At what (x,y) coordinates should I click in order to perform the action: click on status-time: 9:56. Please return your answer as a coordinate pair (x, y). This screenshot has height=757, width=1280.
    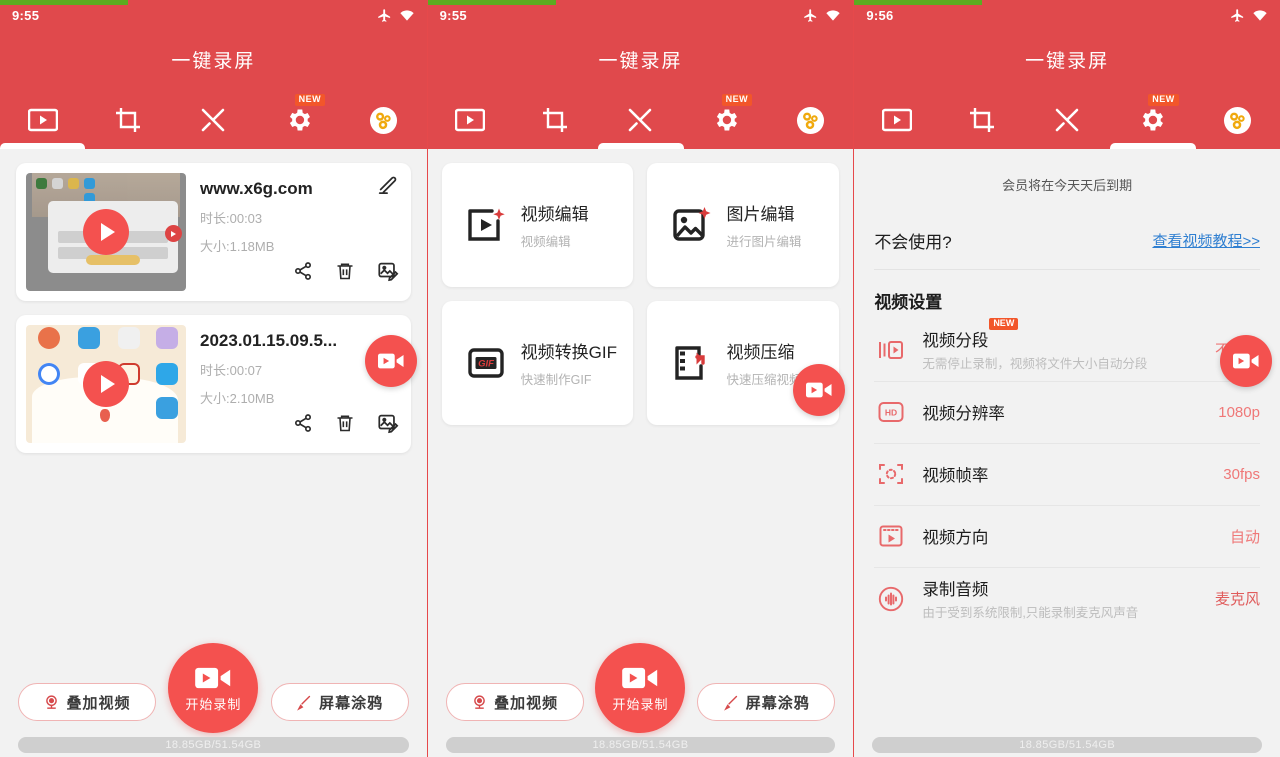
    Looking at the image, I should click on (880, 15).